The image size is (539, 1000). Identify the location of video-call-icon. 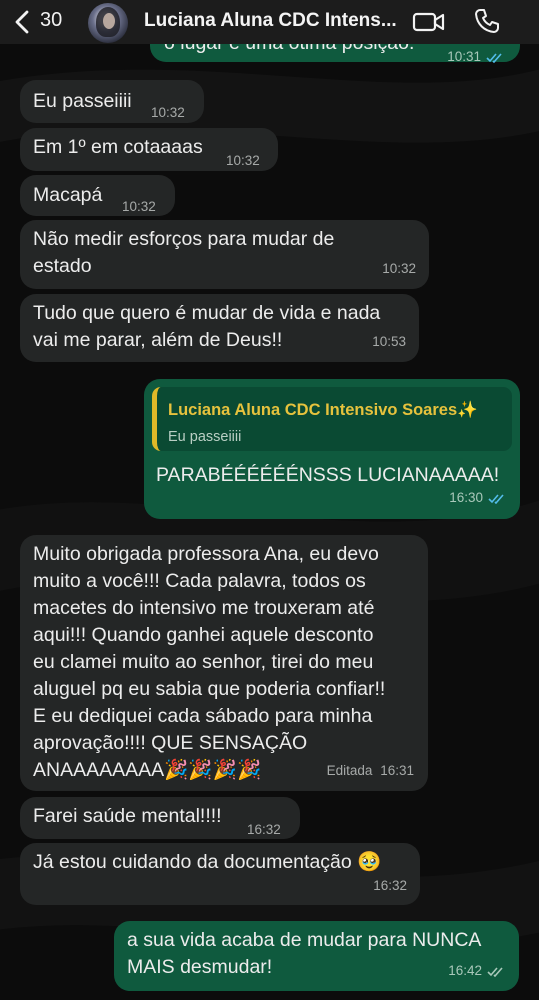
(429, 22).